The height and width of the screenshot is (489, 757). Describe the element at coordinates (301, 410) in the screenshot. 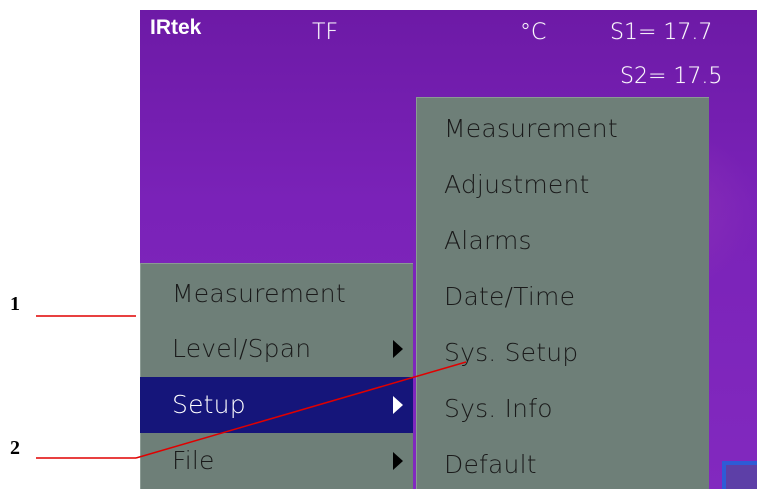

I see `callout-line-2-pointer` at that location.